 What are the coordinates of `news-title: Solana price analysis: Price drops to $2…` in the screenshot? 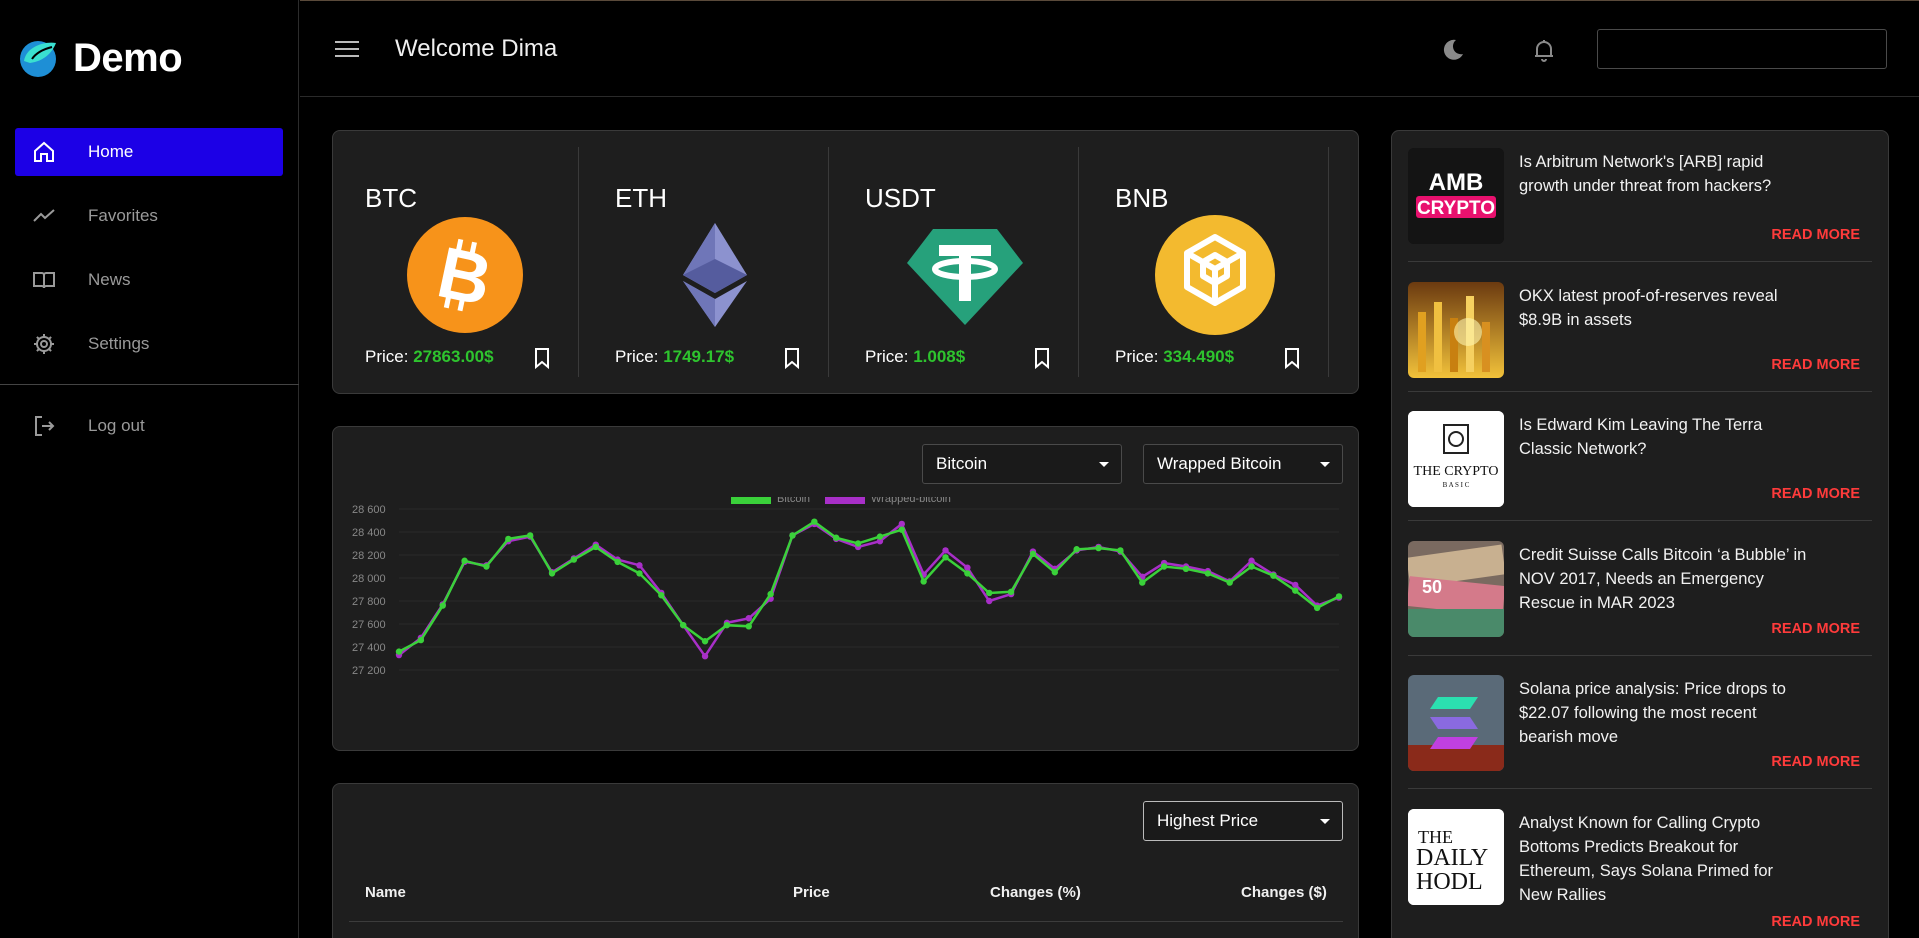 It's located at (1664, 713).